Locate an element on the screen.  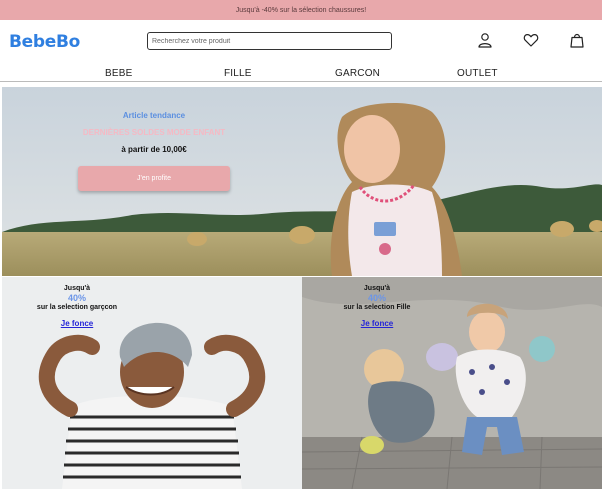
garcon-discount: 40% is located at coordinates (76, 298).